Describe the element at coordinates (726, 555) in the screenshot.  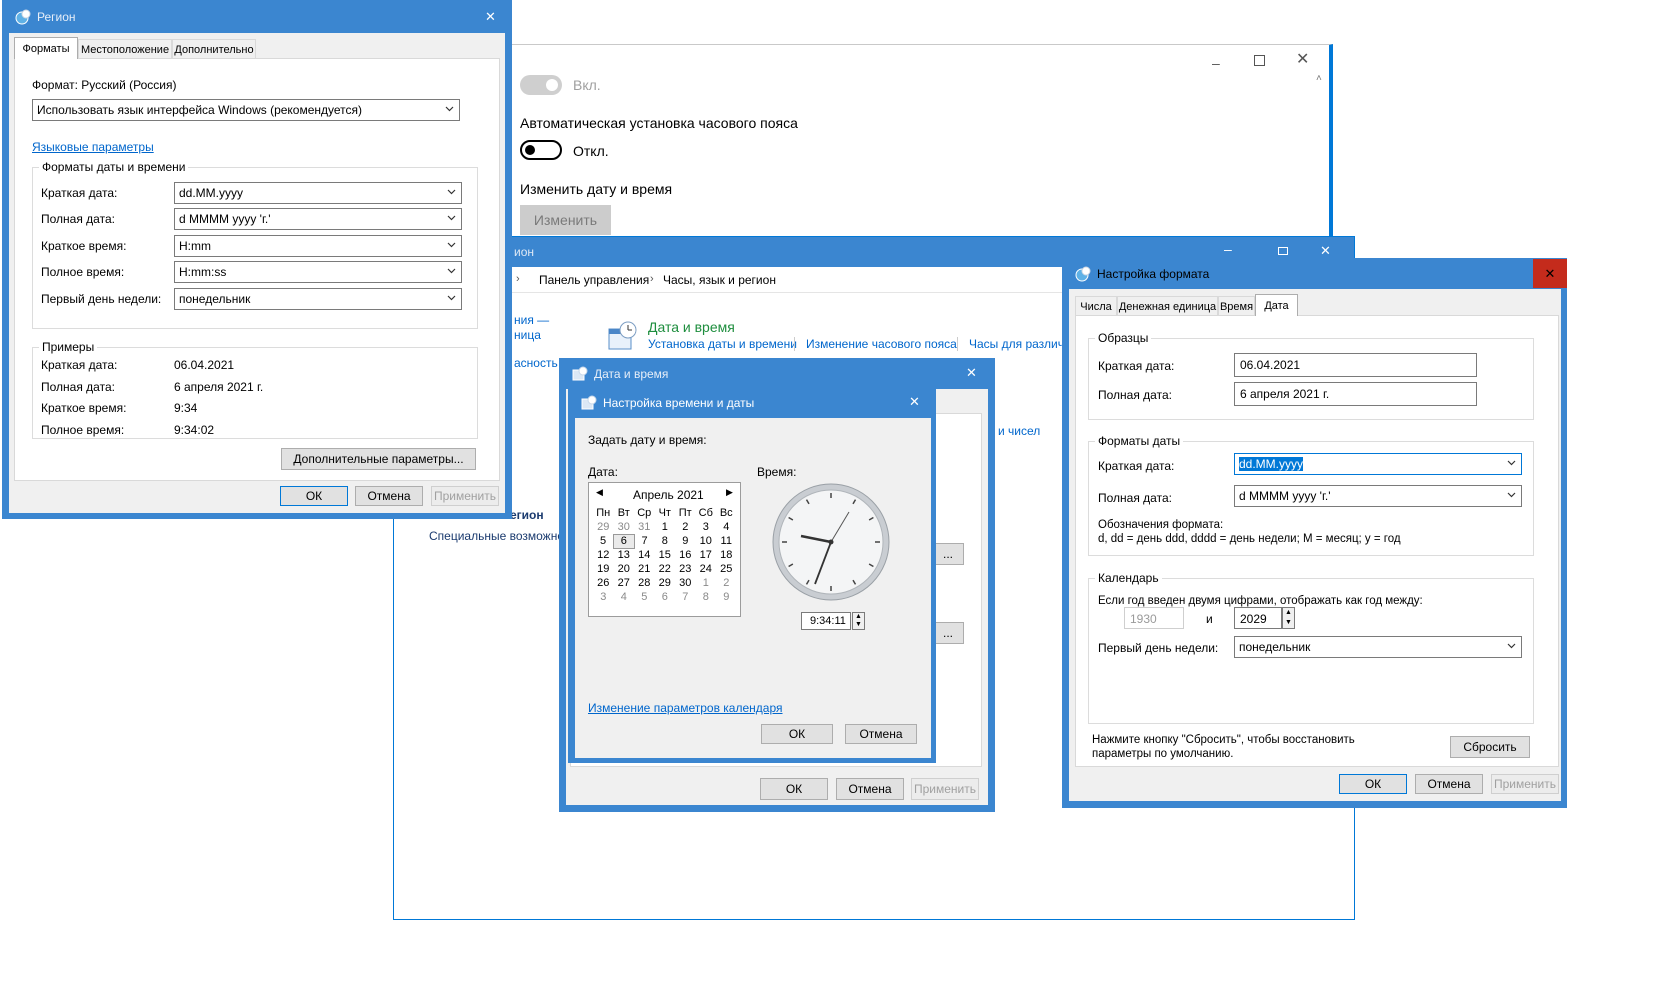
I see `calendar-day: 18` at that location.